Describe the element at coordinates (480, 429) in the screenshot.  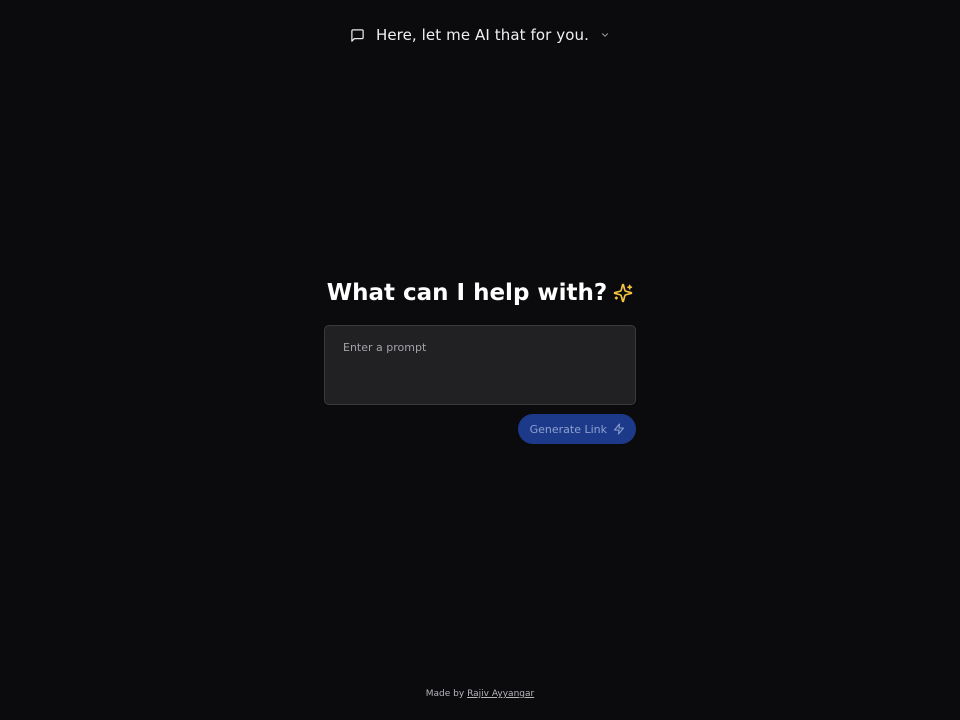
I see `actions-row: Generate Link` at that location.